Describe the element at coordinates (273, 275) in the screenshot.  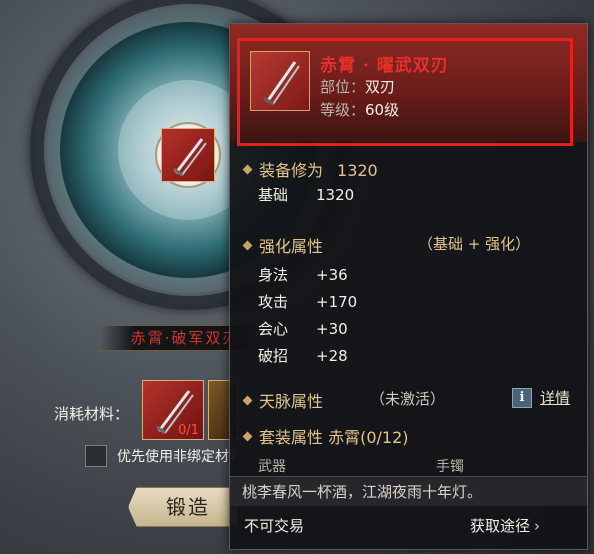
I see `stat-name: 身法` at that location.